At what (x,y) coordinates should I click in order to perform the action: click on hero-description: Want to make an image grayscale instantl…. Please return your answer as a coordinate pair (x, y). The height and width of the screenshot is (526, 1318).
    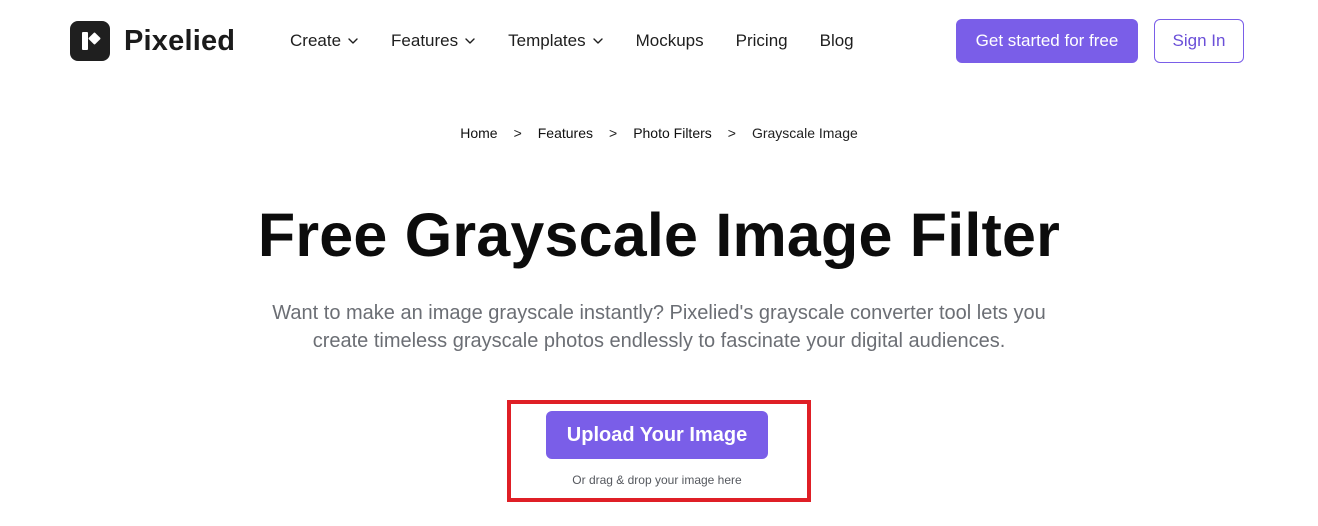
    Looking at the image, I should click on (659, 327).